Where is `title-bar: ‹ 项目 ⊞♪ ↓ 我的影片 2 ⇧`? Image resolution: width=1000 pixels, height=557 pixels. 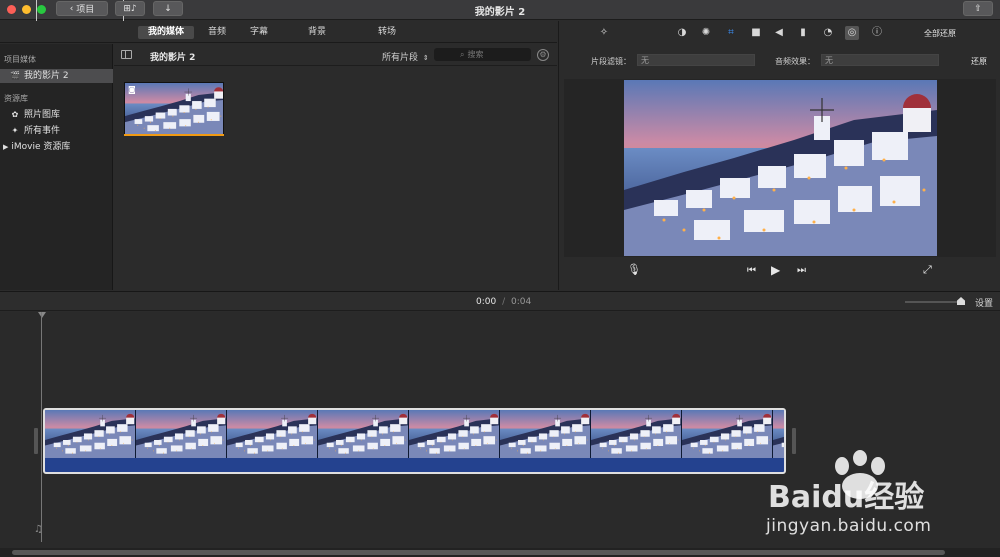
title-bar: ‹ 项目 ⊞♪ ↓ 我的影片 2 ⇧ is located at coordinates (500, 15).